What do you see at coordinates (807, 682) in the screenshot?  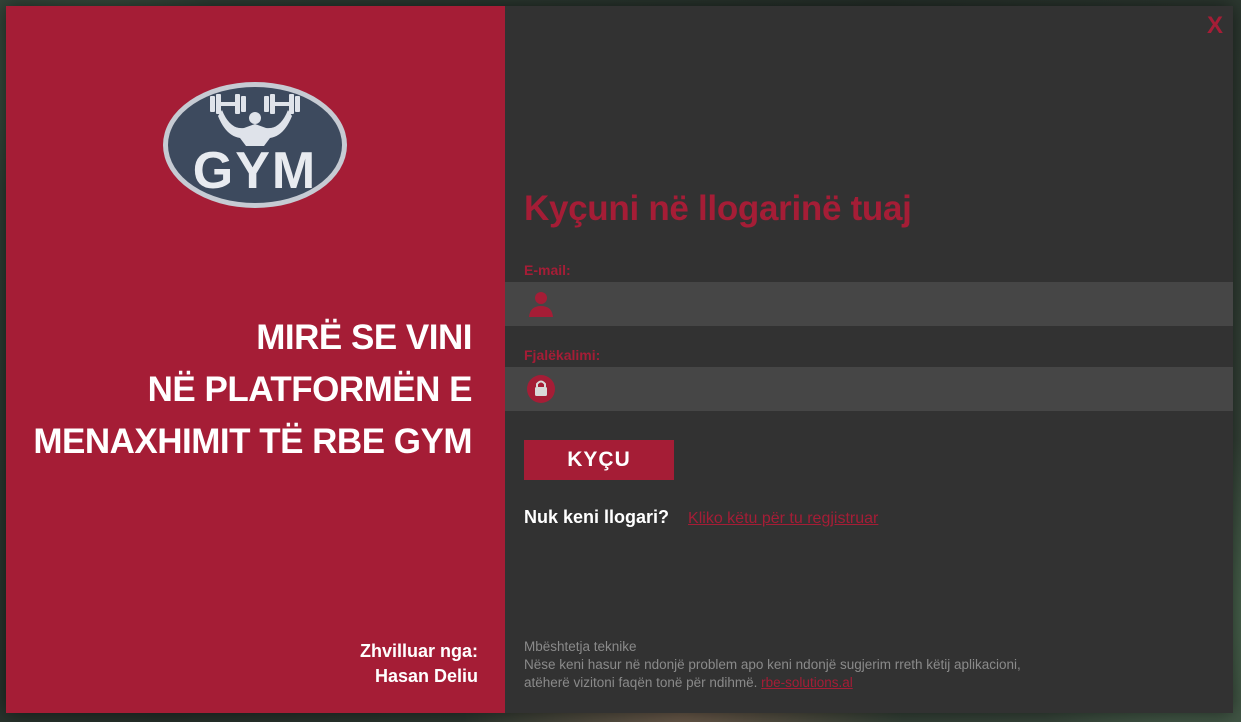 I see `support-link: rbe-solutions.al` at bounding box center [807, 682].